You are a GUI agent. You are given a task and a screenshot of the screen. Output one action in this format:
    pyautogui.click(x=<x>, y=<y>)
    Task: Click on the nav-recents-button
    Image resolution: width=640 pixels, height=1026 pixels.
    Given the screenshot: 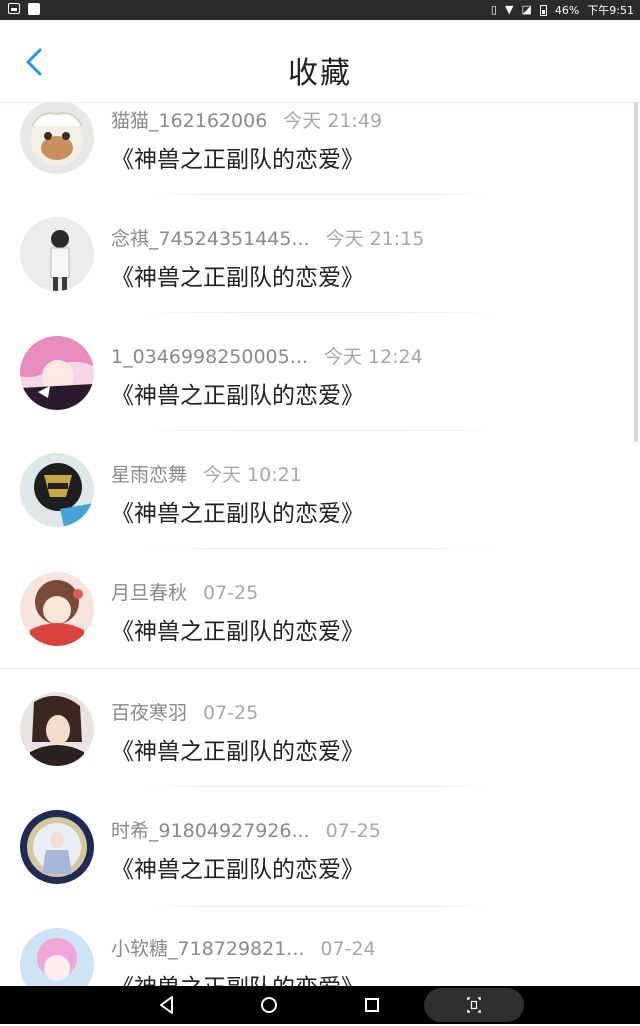 What is the action you would take?
    pyautogui.click(x=372, y=1005)
    